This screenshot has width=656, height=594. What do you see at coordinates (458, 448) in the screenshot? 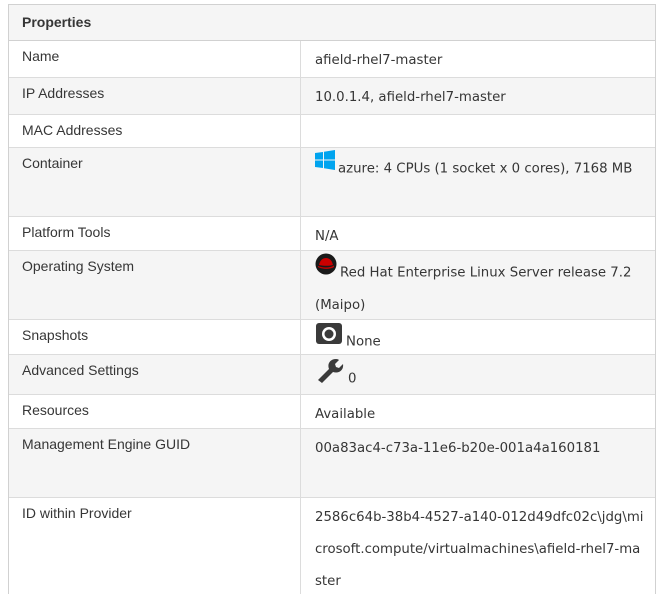
I see `row-value: 00a83ac4-c73a-11e6-b20e-001a4a160181` at bounding box center [458, 448].